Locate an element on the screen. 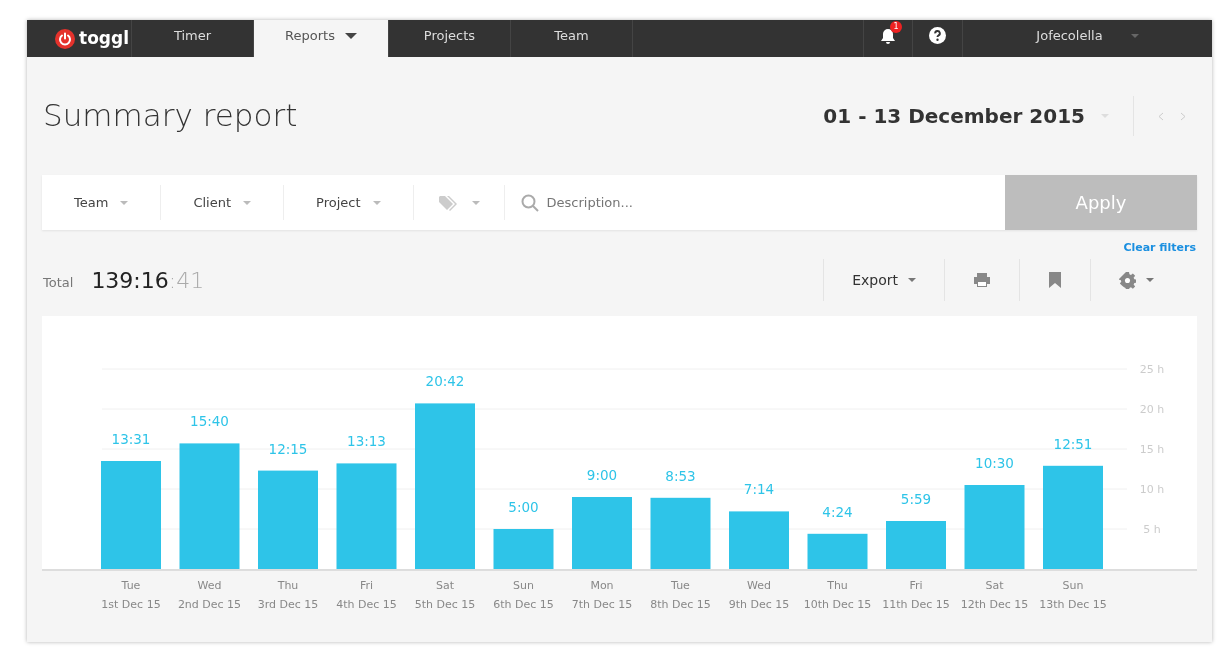  print-icon is located at coordinates (982, 280).